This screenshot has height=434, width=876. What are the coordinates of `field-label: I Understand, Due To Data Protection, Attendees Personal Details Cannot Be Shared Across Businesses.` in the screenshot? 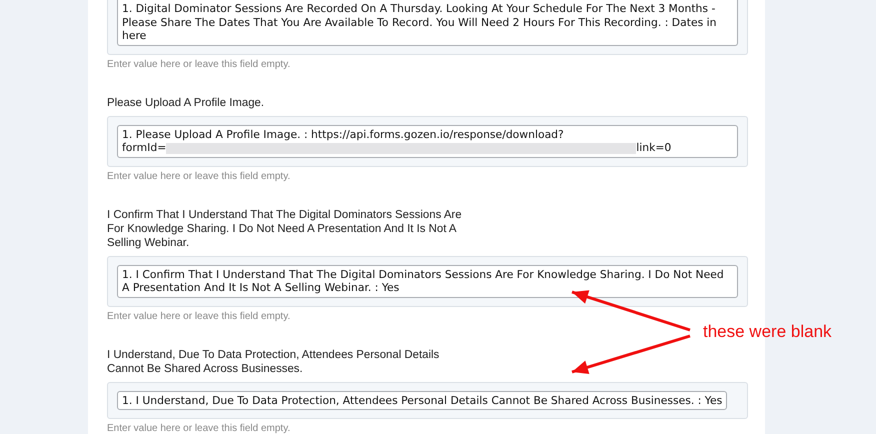 It's located at (273, 362).